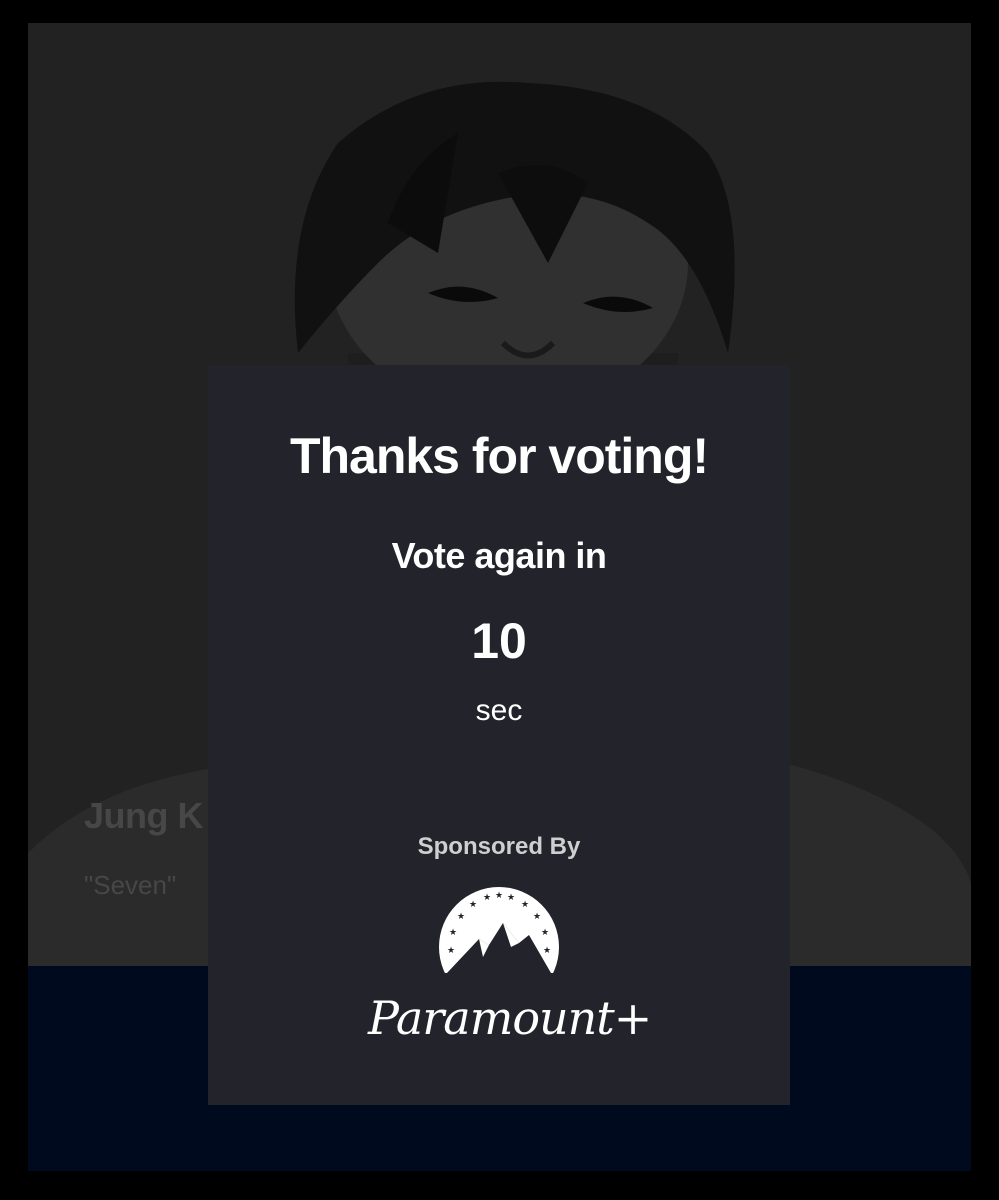  Describe the element at coordinates (499, 930) in the screenshot. I see `paramount-mountain-icon: ★ ★ ★ ★ ★ ★ ★ ★ ★ ★ ★` at that location.